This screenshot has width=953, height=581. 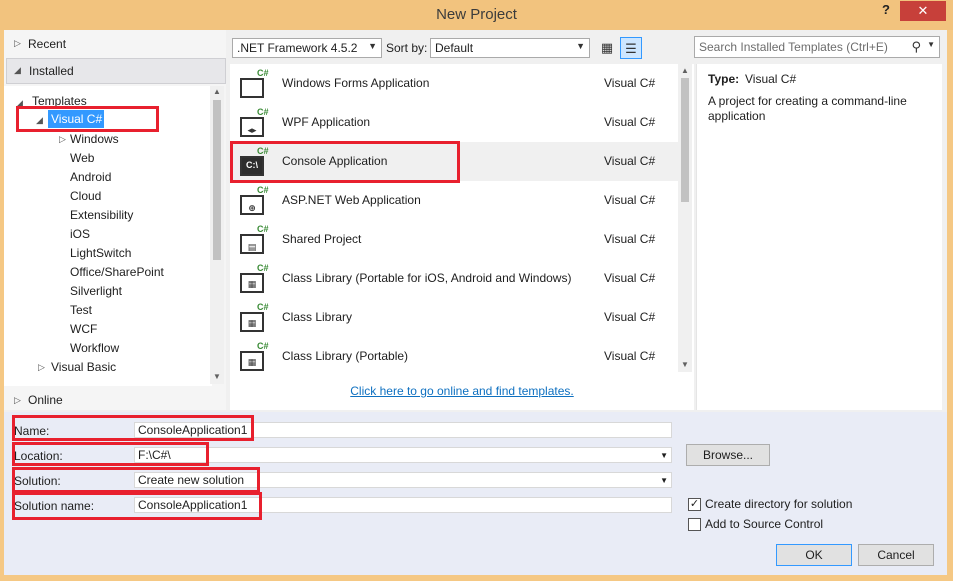 I want to click on web-icon: C# ⊕, so click(x=254, y=200).